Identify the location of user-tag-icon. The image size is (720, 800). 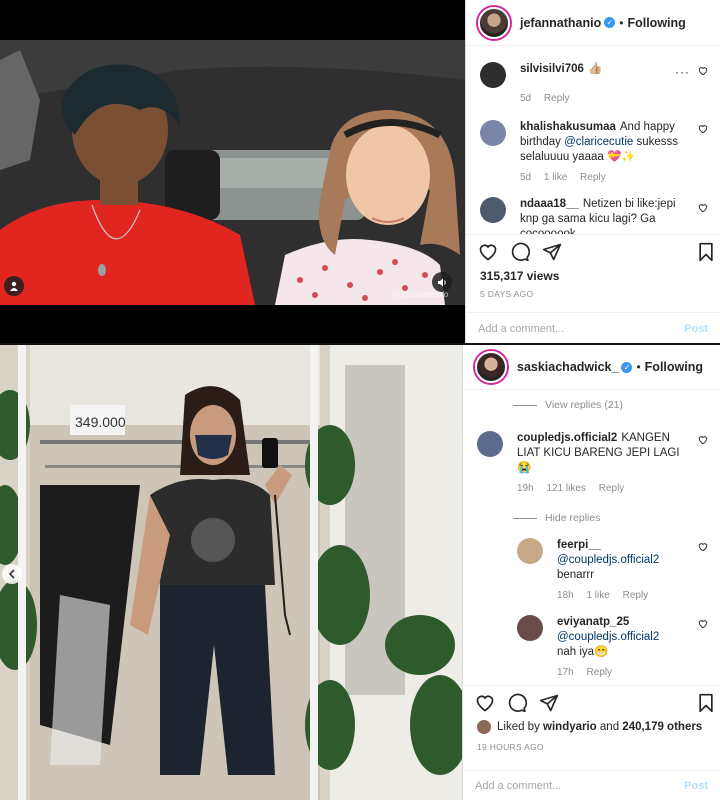
(14, 286).